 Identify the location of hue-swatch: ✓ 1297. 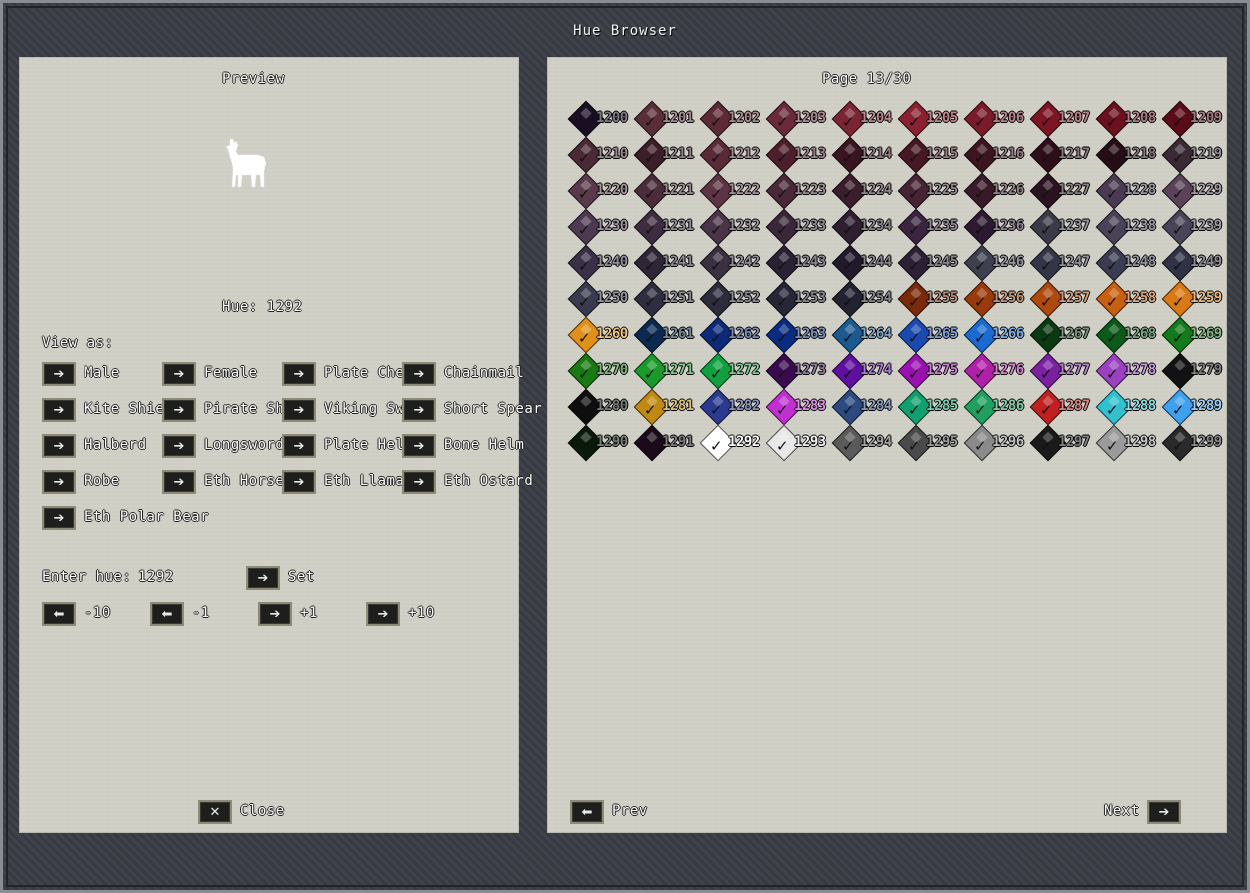
(1062, 443).